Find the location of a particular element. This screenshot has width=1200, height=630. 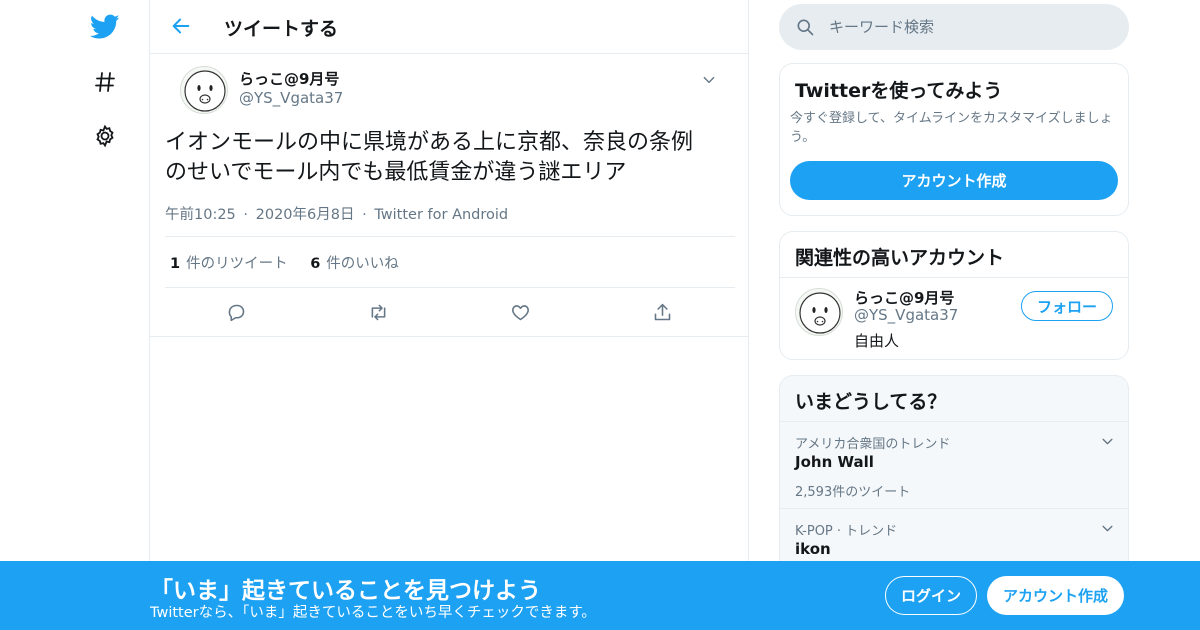

gear-icon is located at coordinates (105, 136).